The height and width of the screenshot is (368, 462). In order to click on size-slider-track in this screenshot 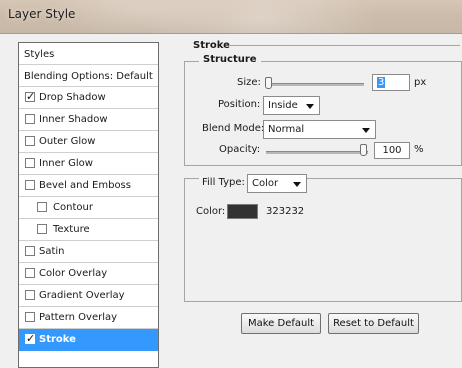, I will do `click(315, 84)`.